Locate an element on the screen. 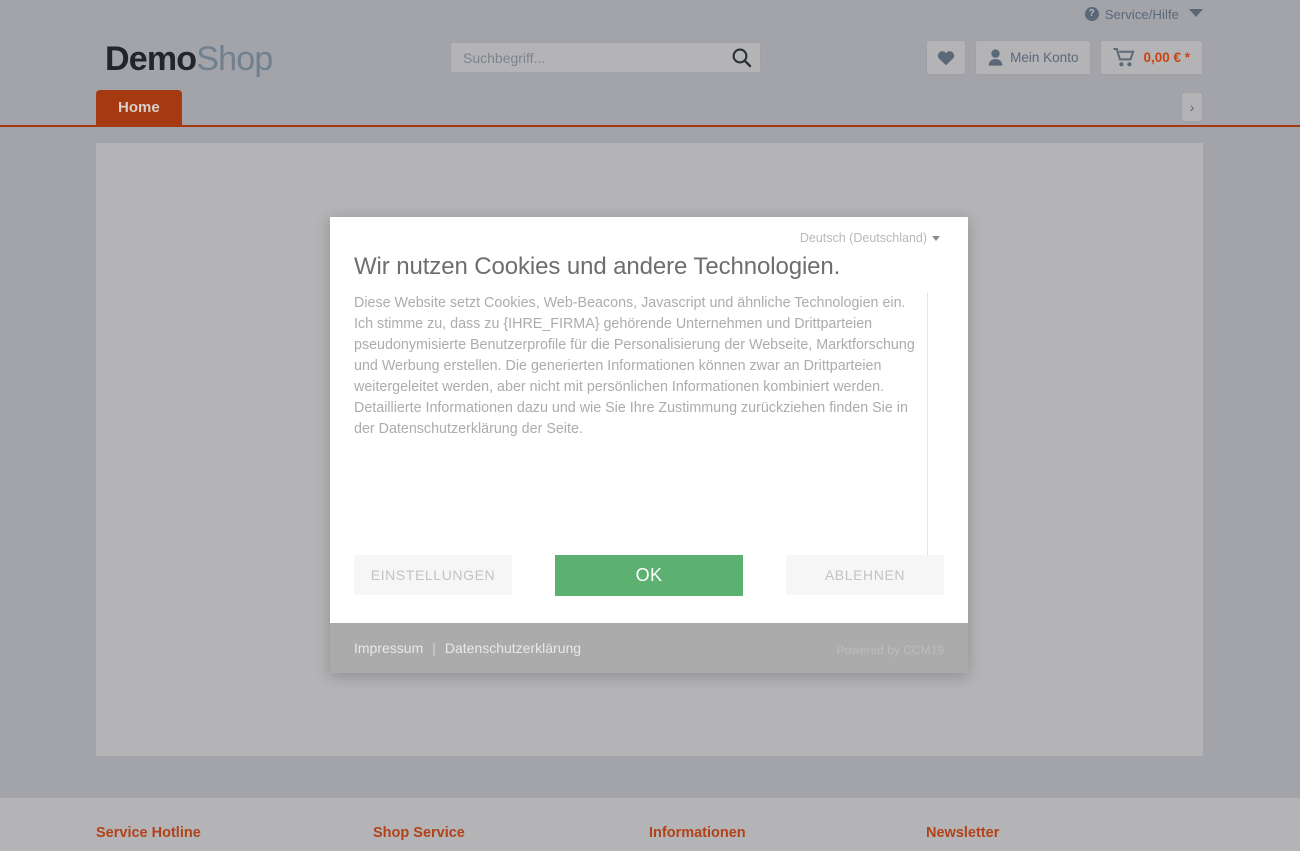  search-box is located at coordinates (605, 57).